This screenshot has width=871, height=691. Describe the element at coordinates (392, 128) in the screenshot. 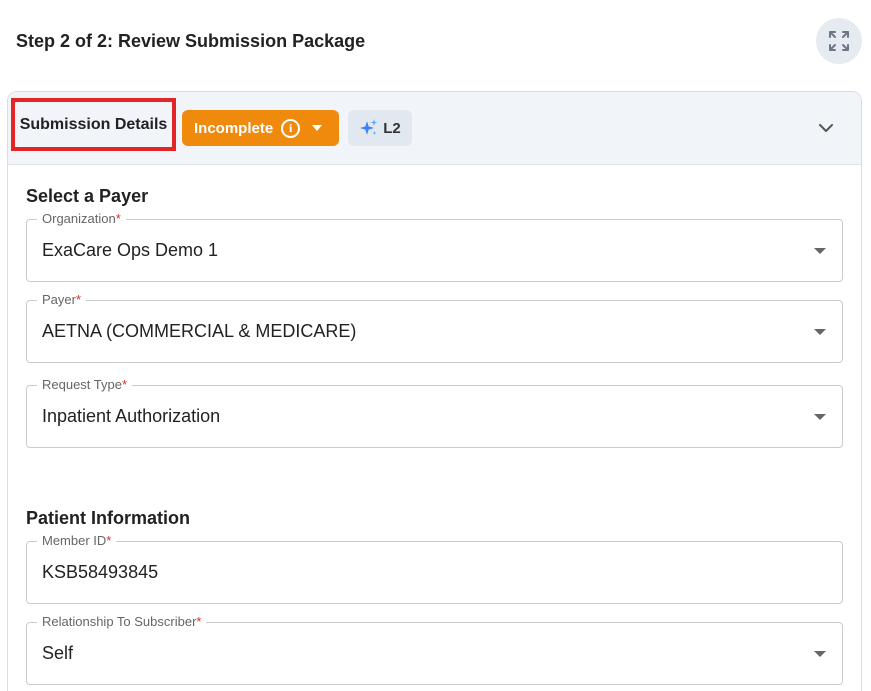

I see `level-label: L2` at that location.